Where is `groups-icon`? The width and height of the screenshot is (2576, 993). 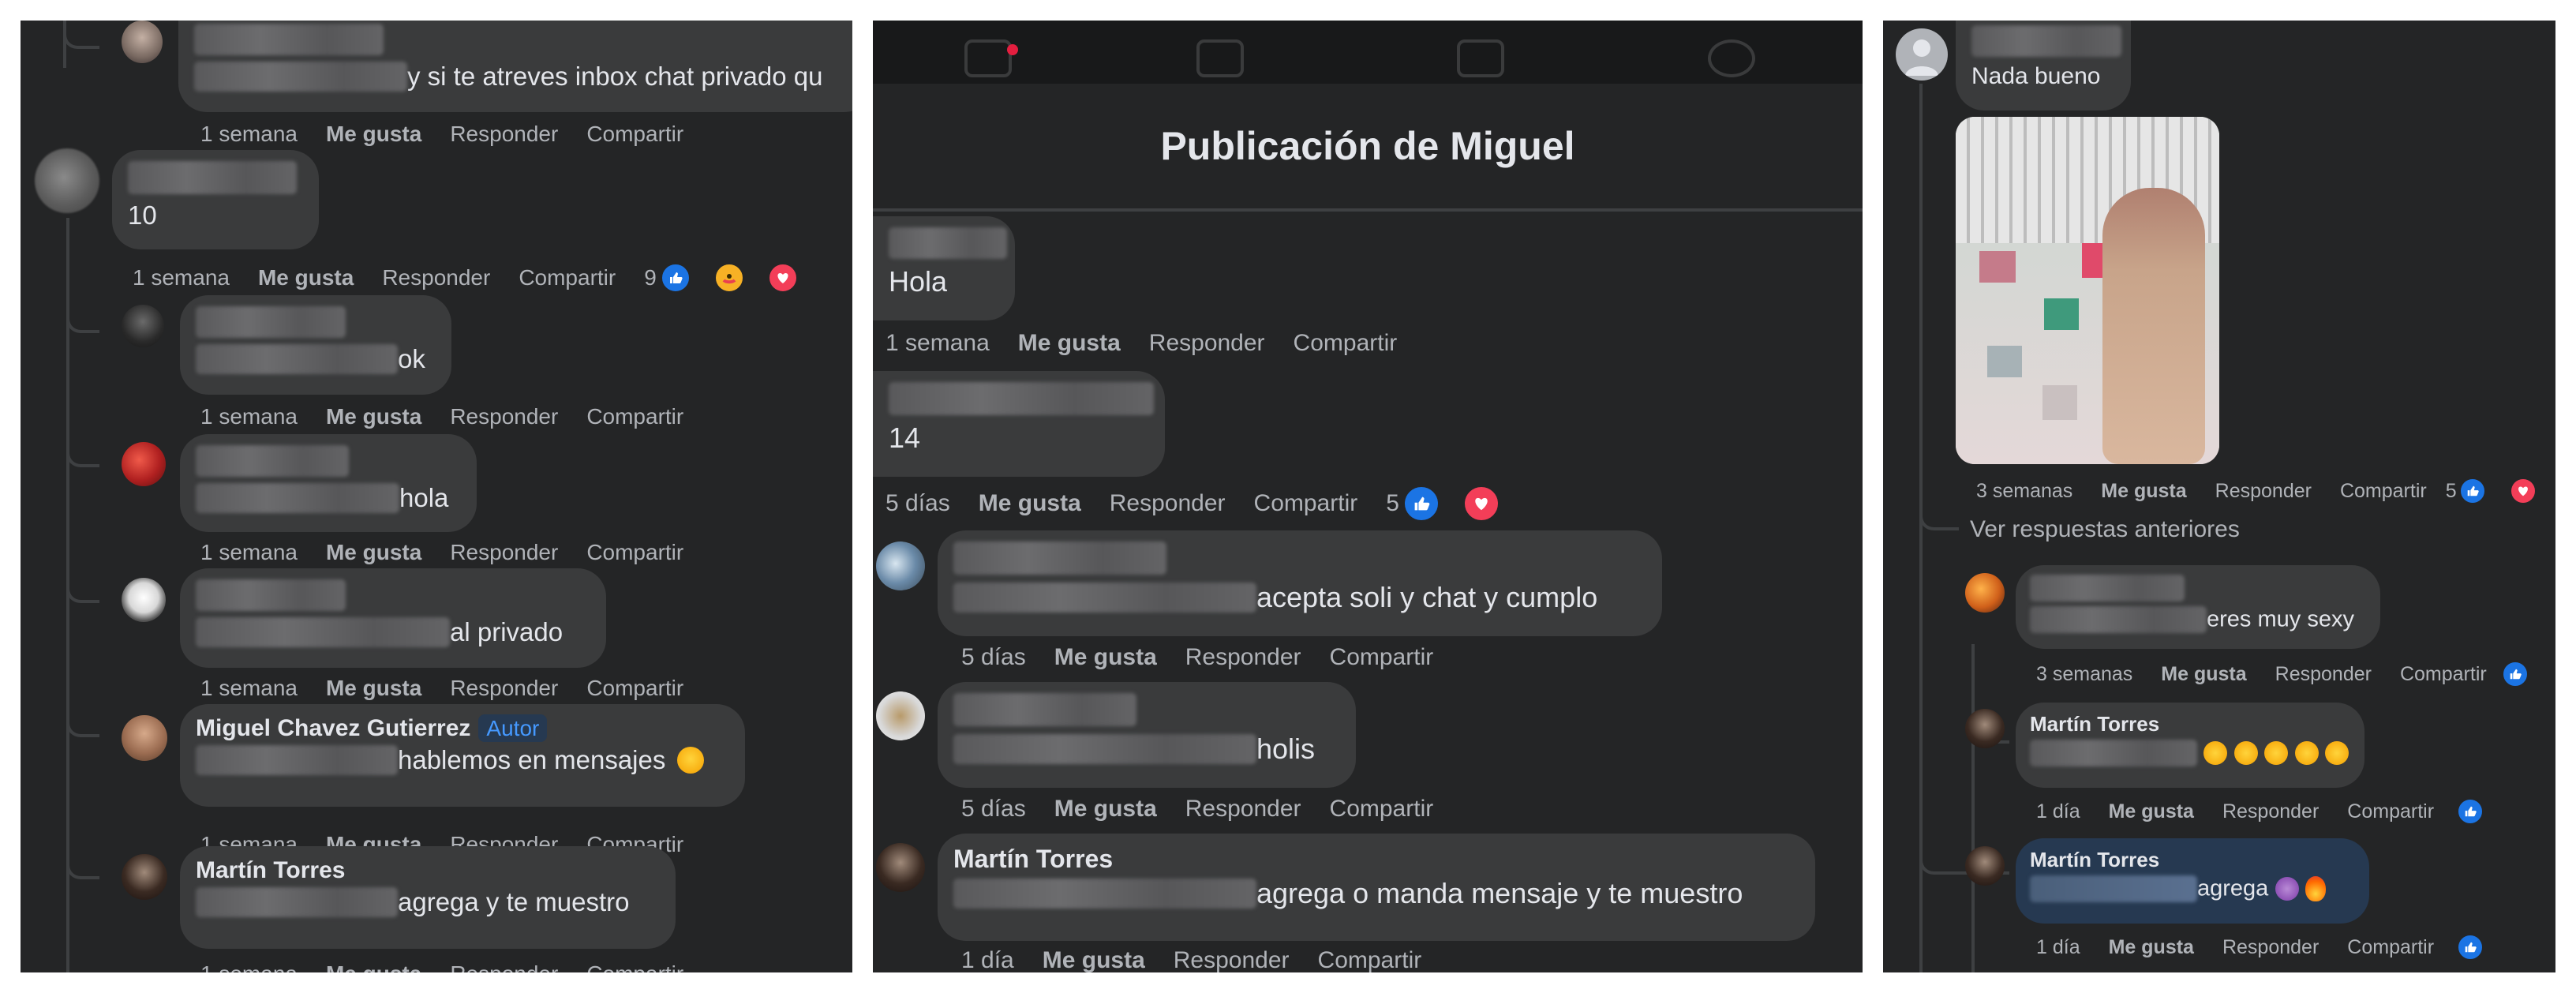 groups-icon is located at coordinates (1731, 58).